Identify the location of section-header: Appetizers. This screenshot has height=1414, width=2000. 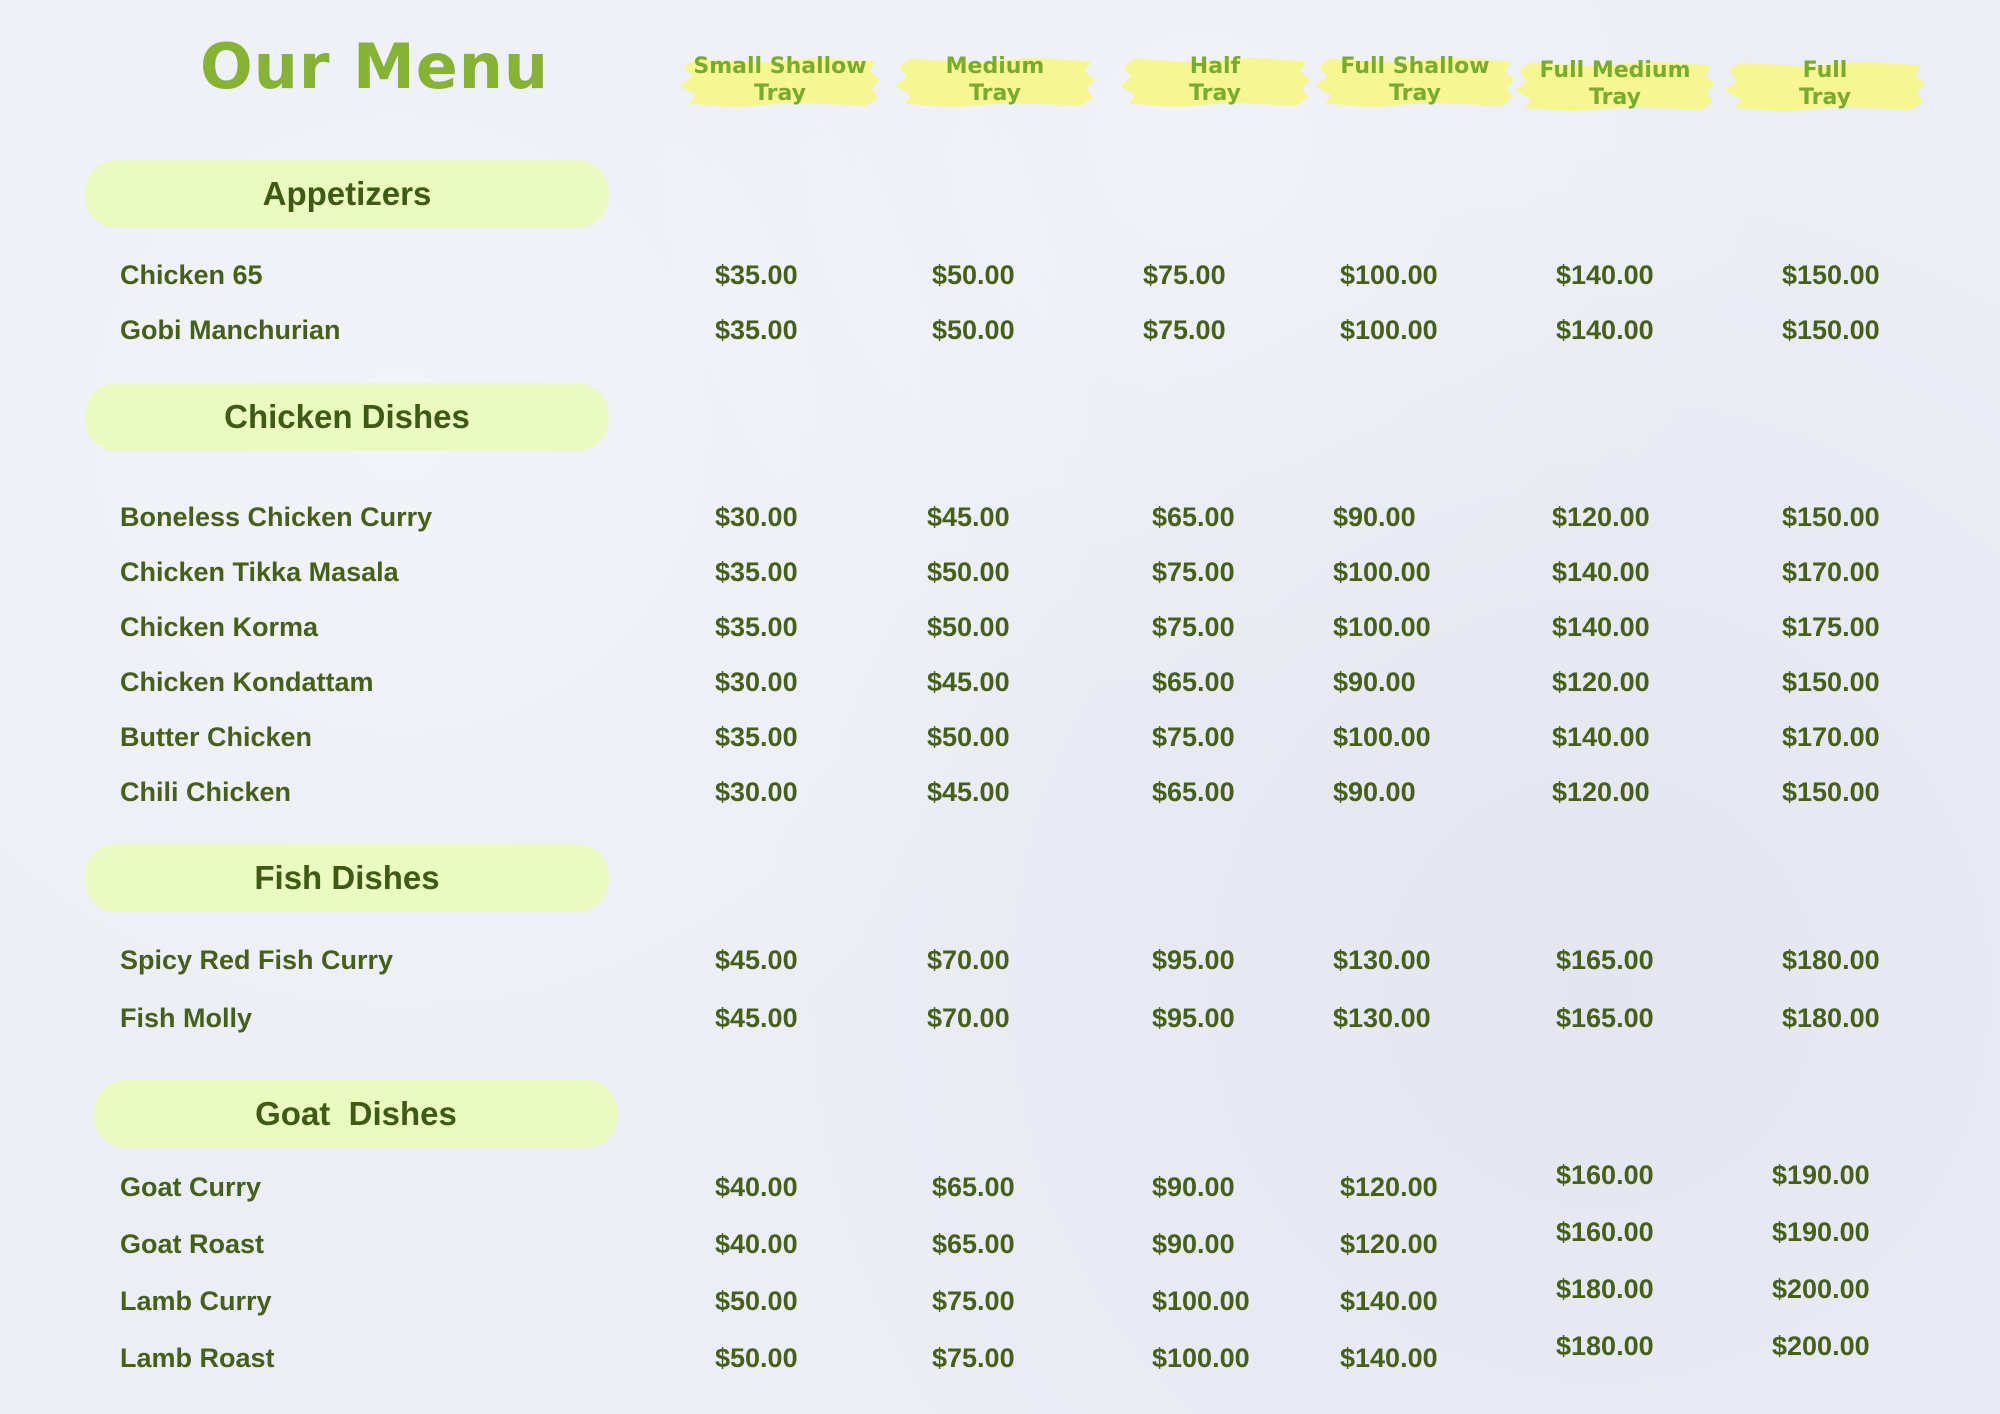
(347, 194).